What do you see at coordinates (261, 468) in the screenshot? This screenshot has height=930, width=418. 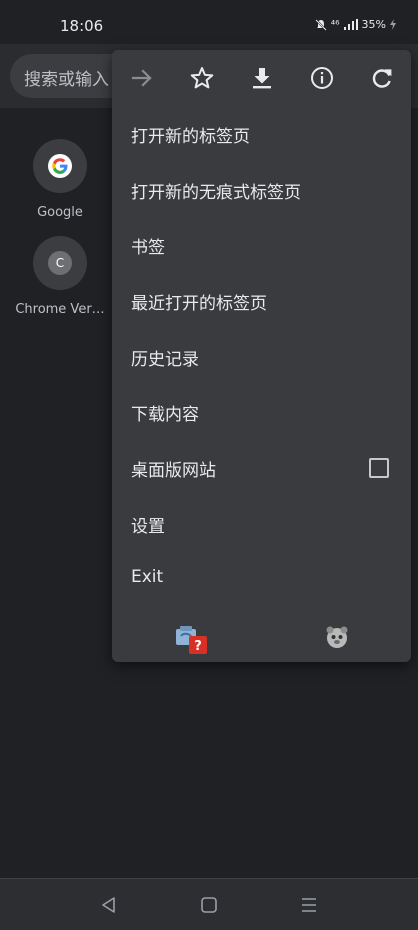 I see `menu-item-desktop-site: 桌面版网站` at bounding box center [261, 468].